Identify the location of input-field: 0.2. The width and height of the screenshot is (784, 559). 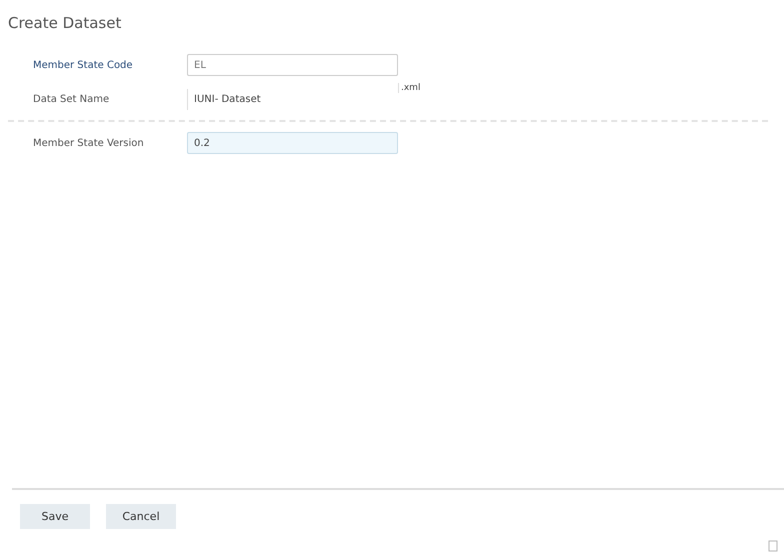
(292, 143).